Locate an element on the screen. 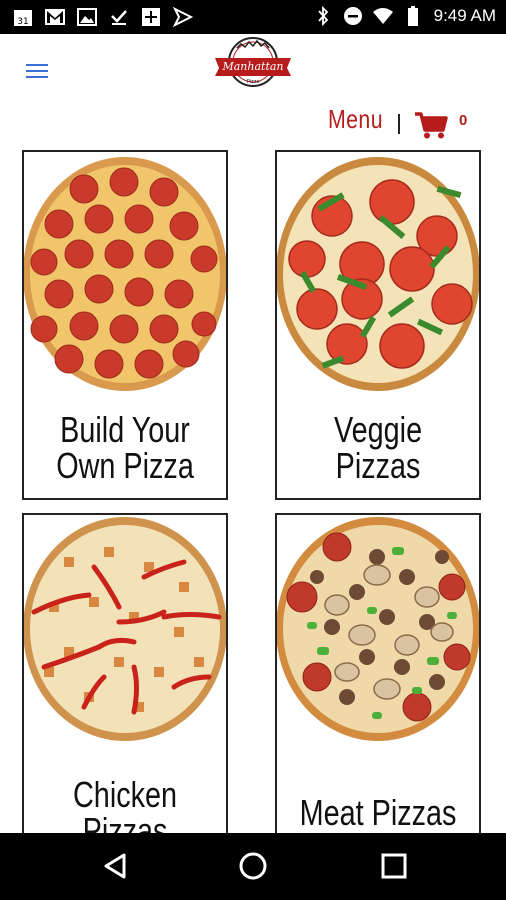 This screenshot has width=506, height=900. pepperoni-pizza-image is located at coordinates (125, 274).